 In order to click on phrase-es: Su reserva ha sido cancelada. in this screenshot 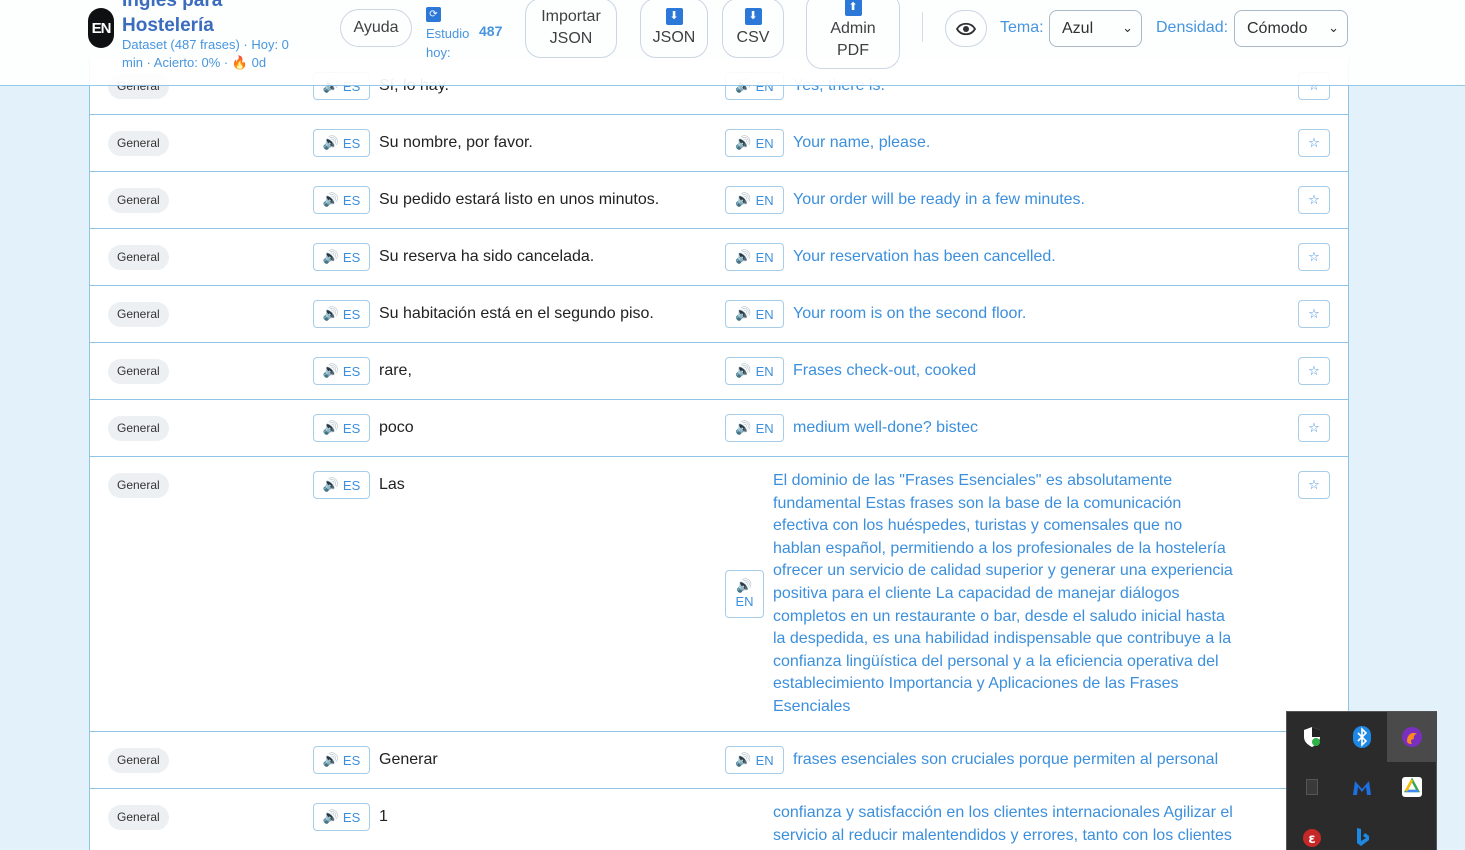, I will do `click(487, 256)`.